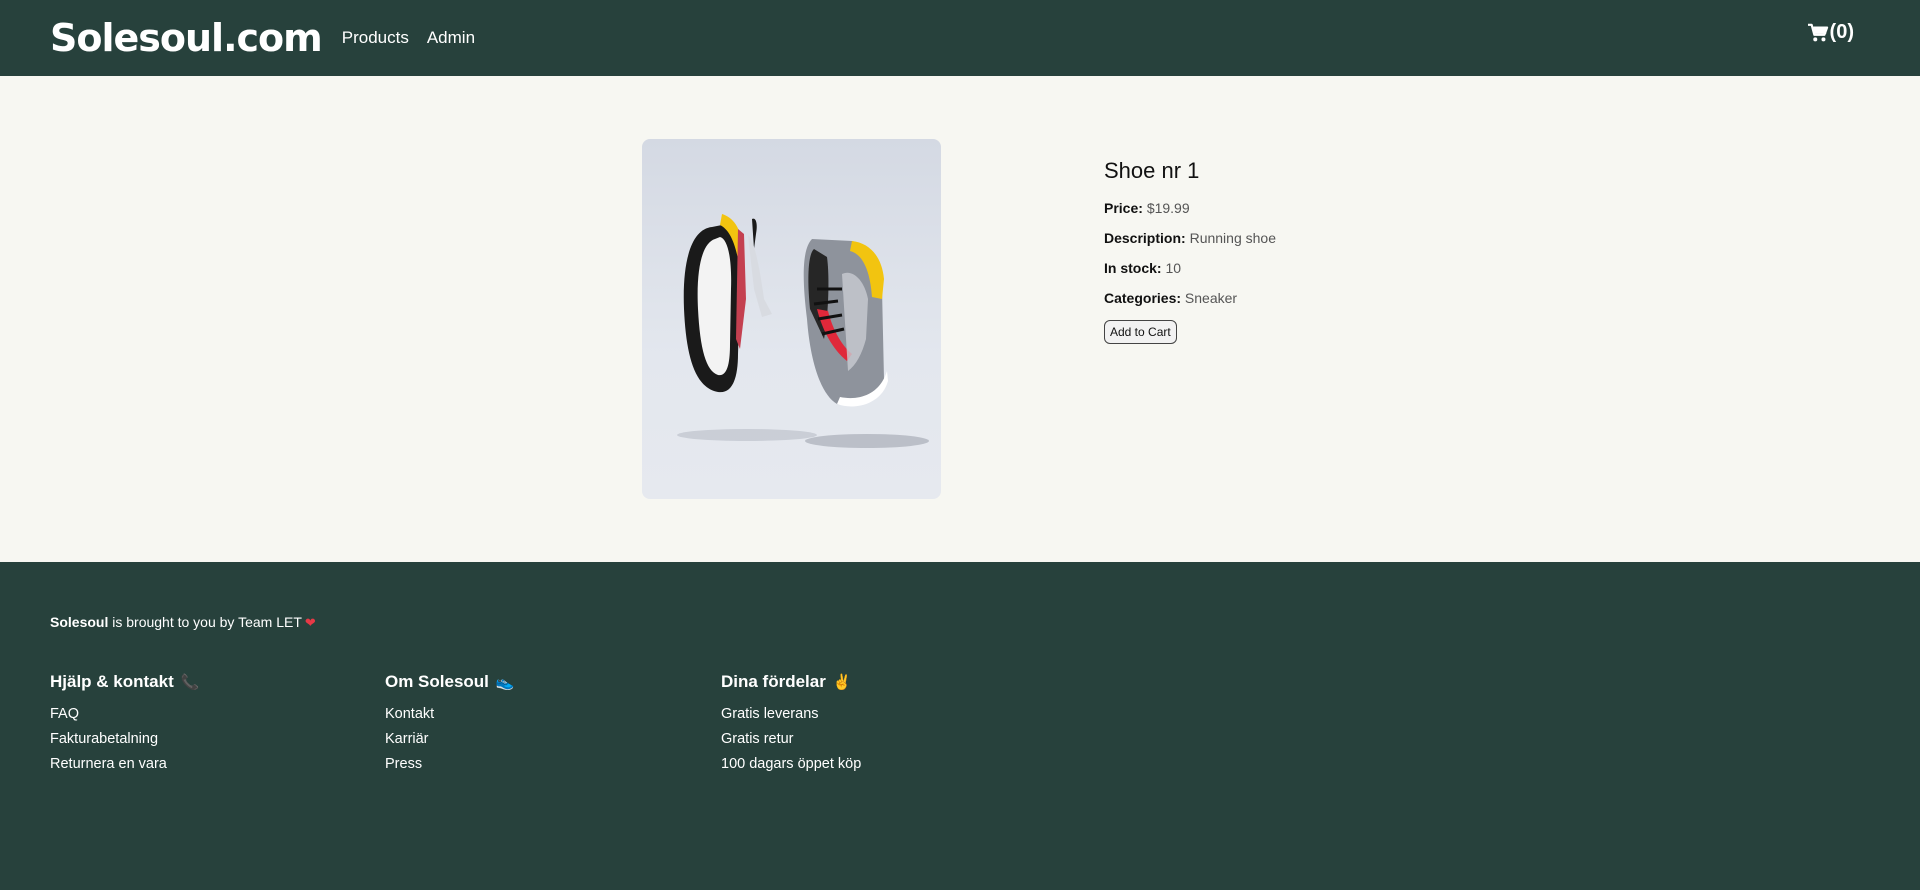 The height and width of the screenshot is (890, 1920). I want to click on shopping-cart-icon, so click(1817, 32).